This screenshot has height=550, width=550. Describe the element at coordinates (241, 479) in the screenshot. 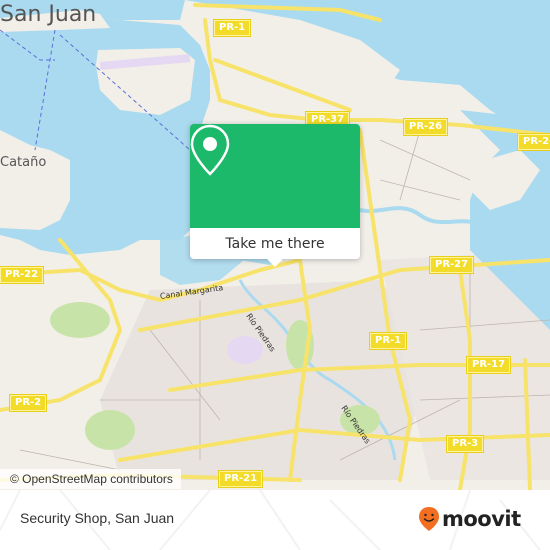

I see `road-shield-pr-21: PR-21` at that location.